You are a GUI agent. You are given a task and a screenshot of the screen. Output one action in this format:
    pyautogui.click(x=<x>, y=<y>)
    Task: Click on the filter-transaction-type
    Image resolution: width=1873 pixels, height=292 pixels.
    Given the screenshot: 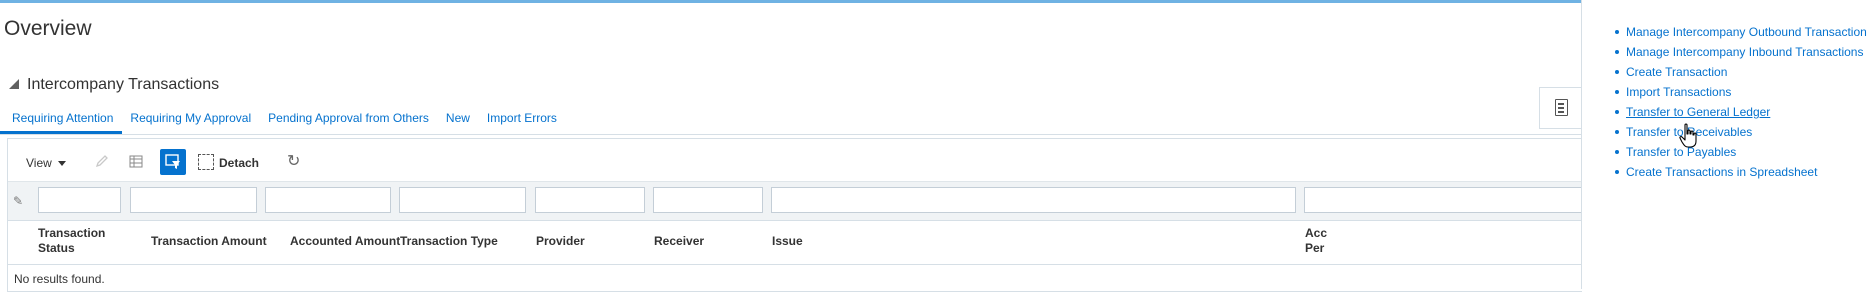 What is the action you would take?
    pyautogui.click(x=462, y=200)
    